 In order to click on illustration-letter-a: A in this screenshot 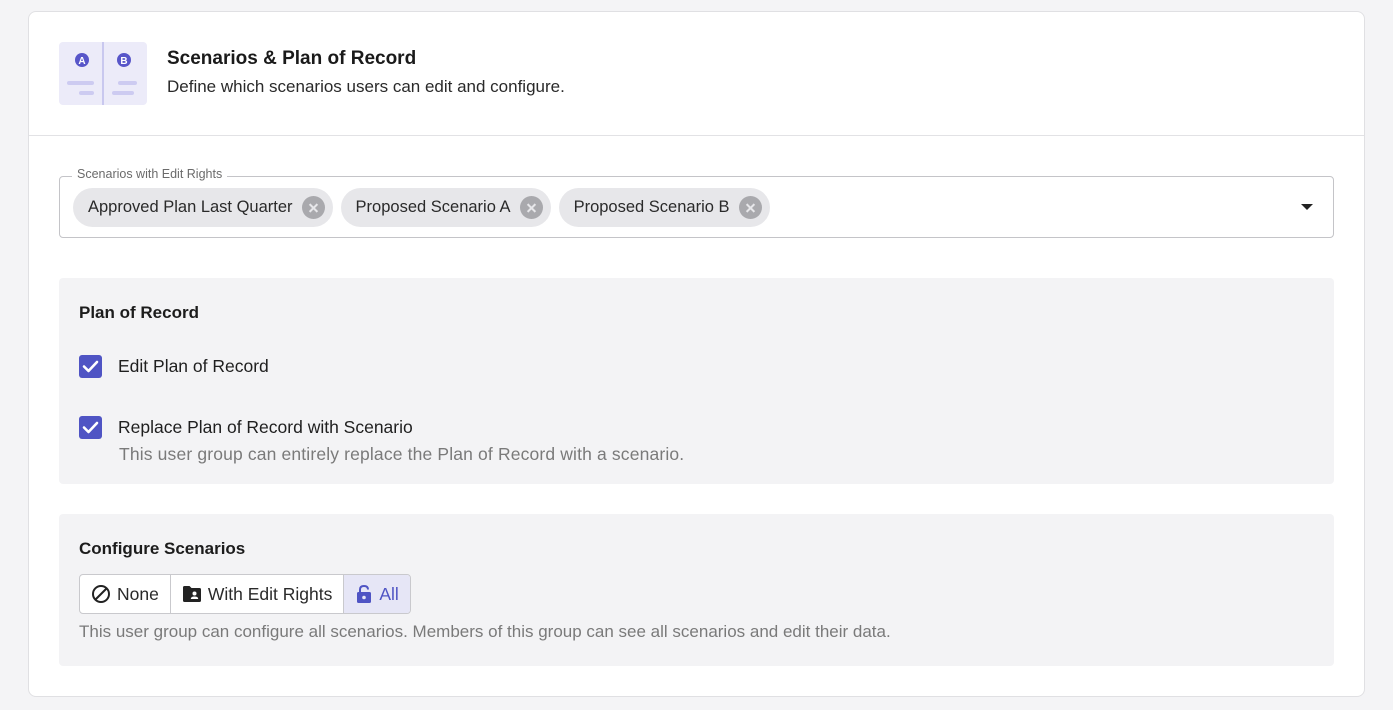, I will do `click(81, 61)`.